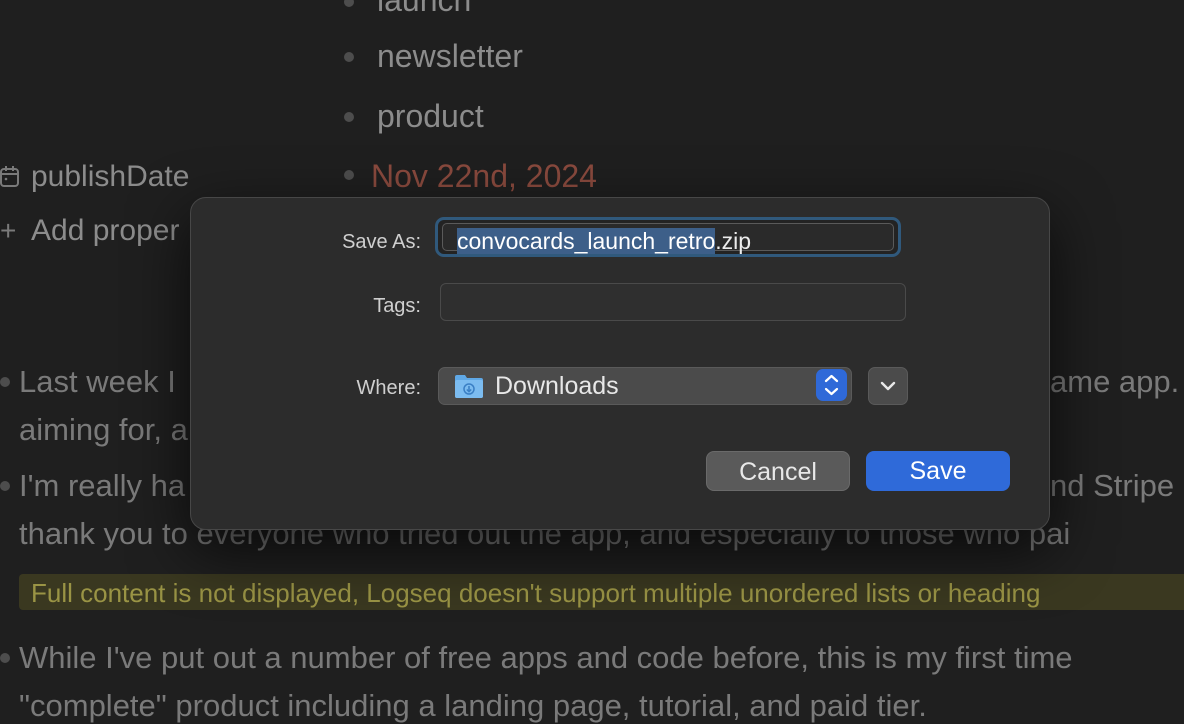 The width and height of the screenshot is (1184, 724). What do you see at coordinates (97, 381) in the screenshot?
I see `paragraph-1-line-1: Last week I` at bounding box center [97, 381].